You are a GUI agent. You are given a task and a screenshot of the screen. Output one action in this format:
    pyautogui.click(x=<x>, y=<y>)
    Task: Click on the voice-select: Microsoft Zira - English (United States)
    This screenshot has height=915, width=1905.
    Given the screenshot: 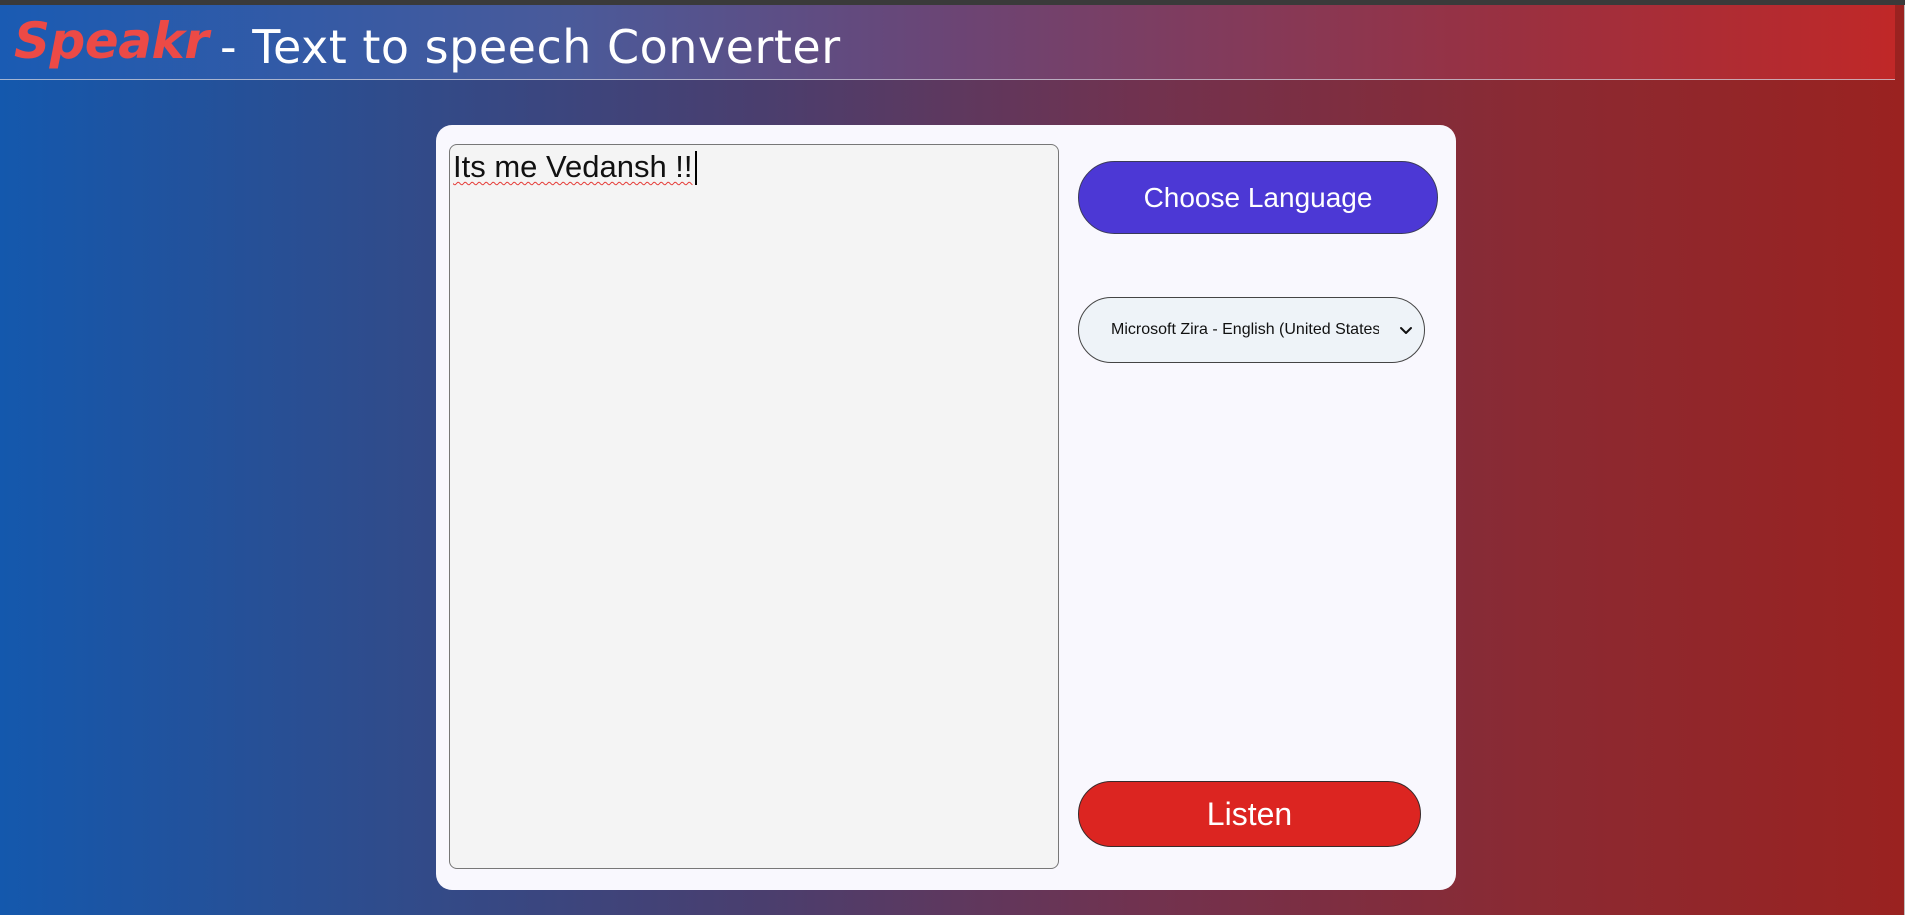 What is the action you would take?
    pyautogui.click(x=1251, y=330)
    